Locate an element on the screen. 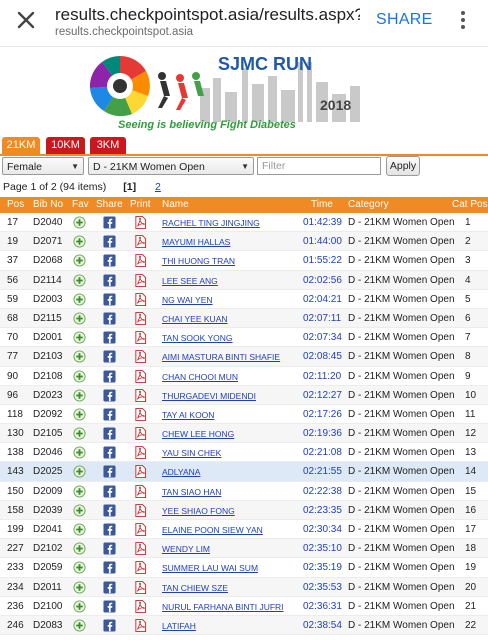 This screenshot has height=640, width=488. runner-name-link: NG WAI YEN is located at coordinates (187, 300).